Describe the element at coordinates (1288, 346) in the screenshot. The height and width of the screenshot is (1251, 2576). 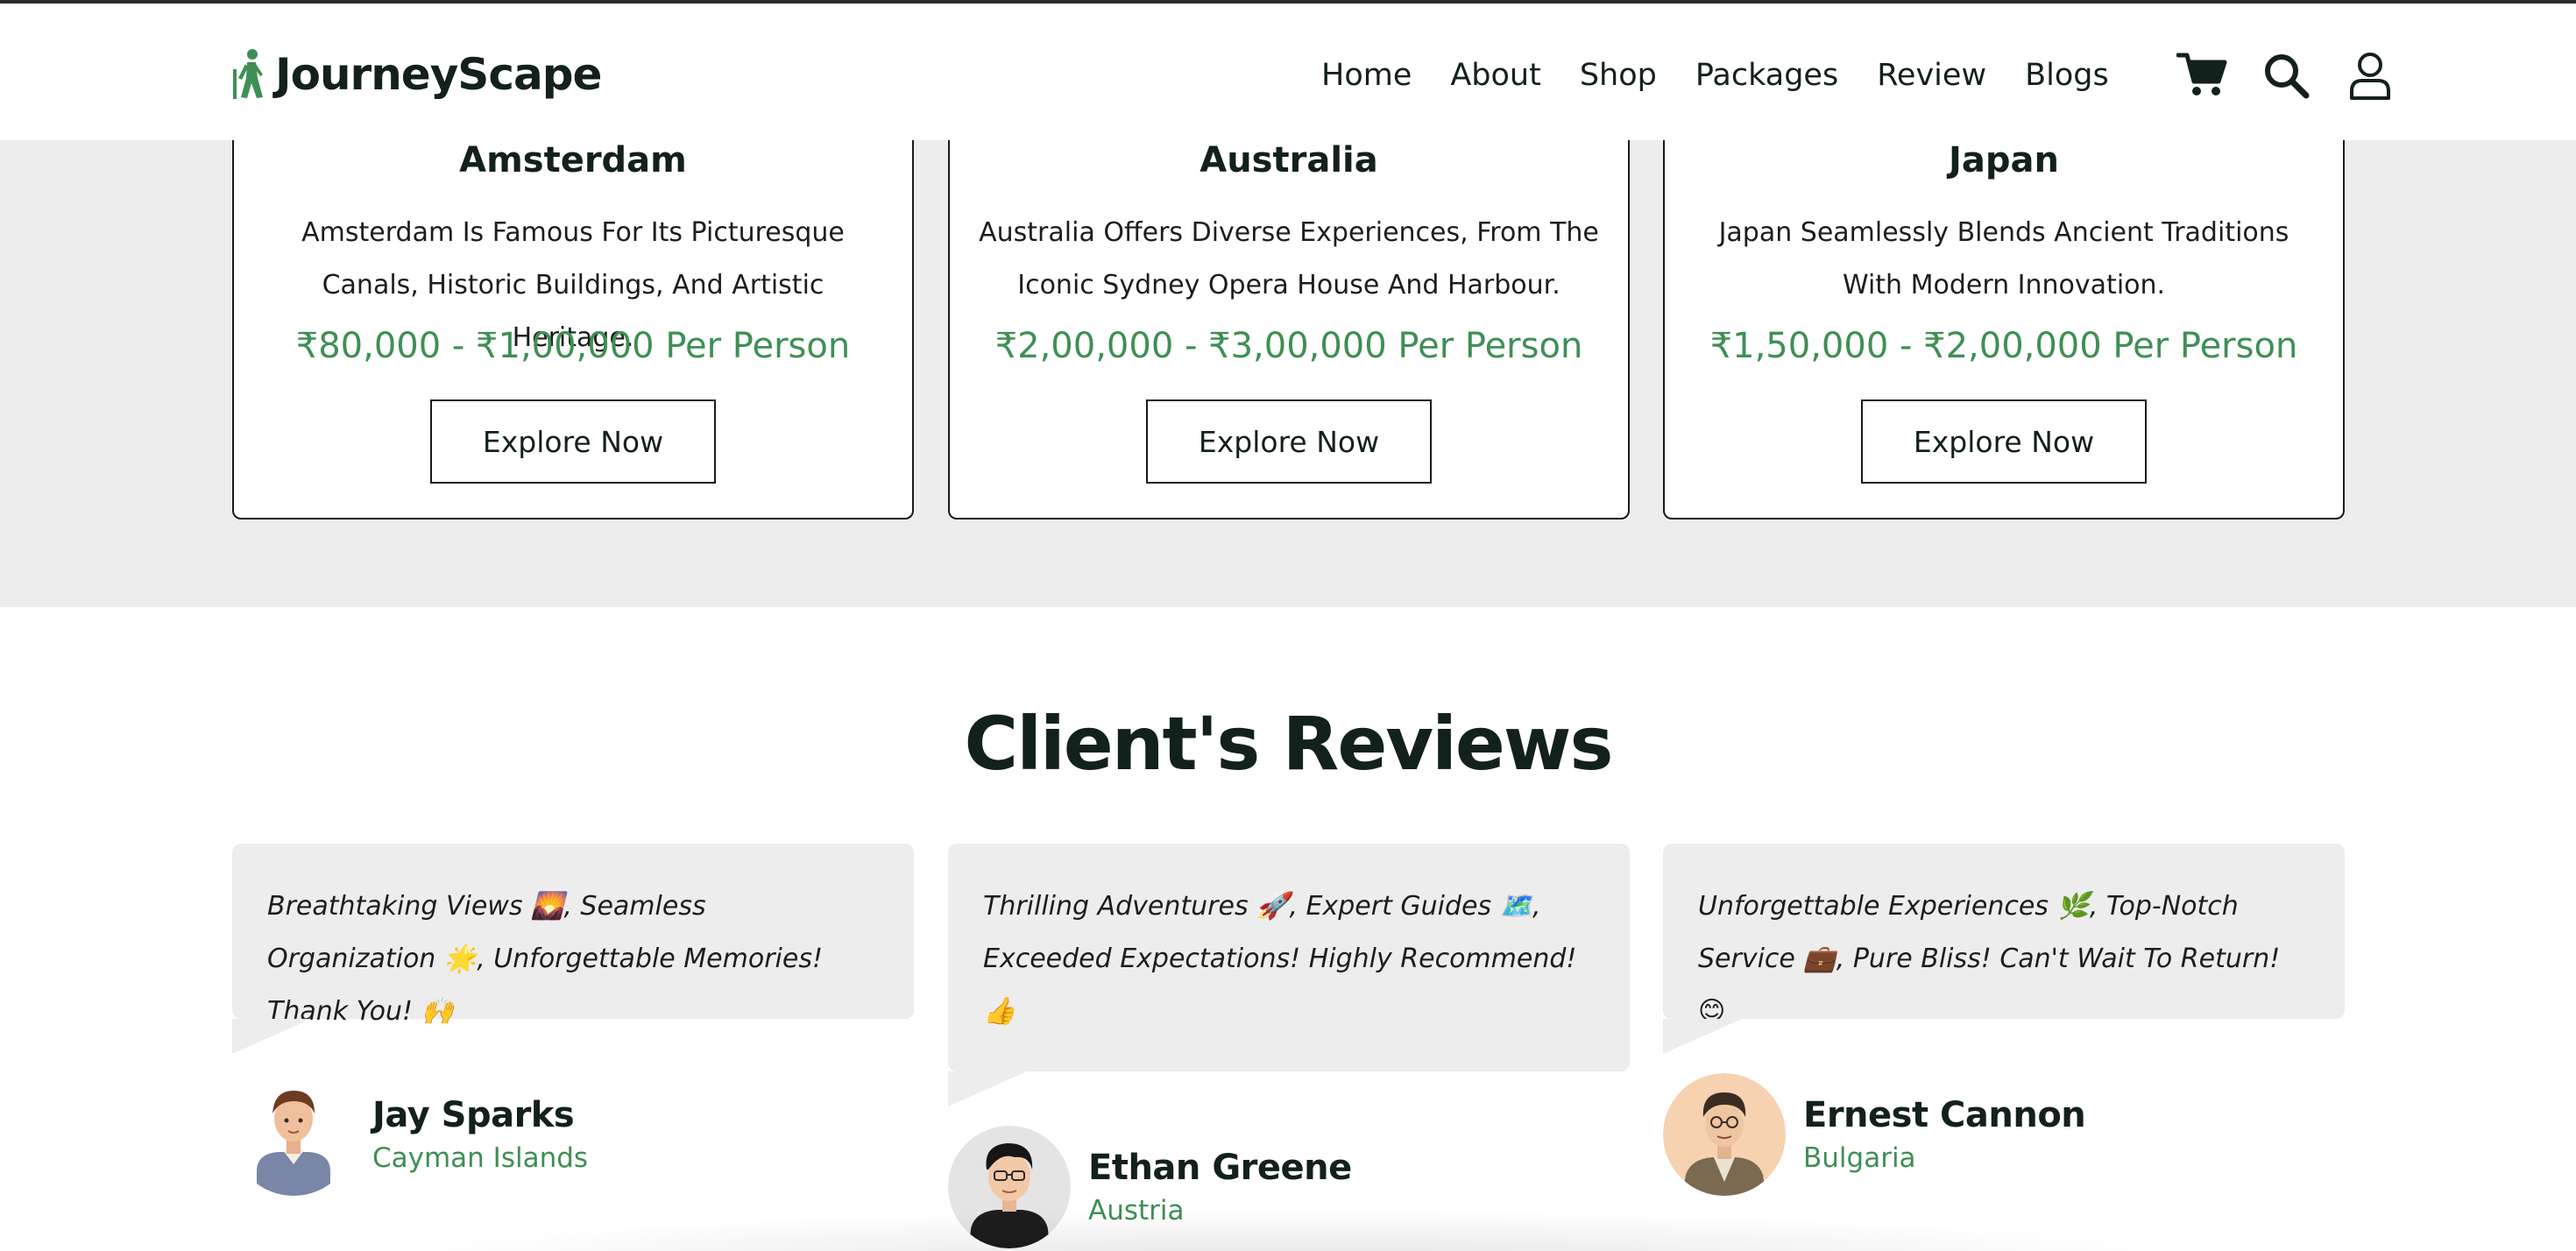
I see `package-price: ₹2,00,000 - ₹3,00,000 Per Person` at that location.